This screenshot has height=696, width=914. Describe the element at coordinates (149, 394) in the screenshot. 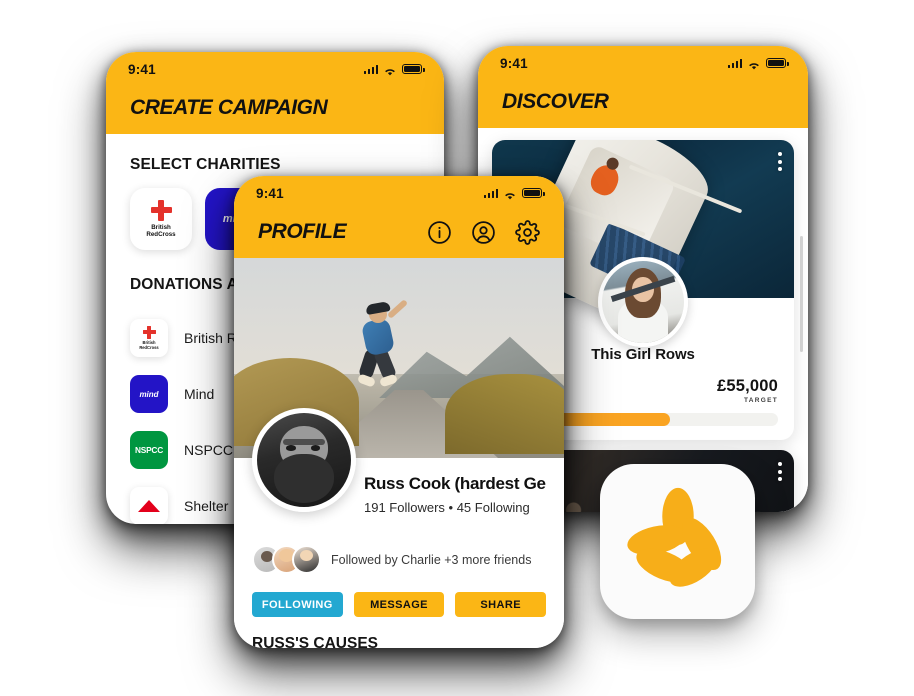

I see `mind-logo: mind` at that location.